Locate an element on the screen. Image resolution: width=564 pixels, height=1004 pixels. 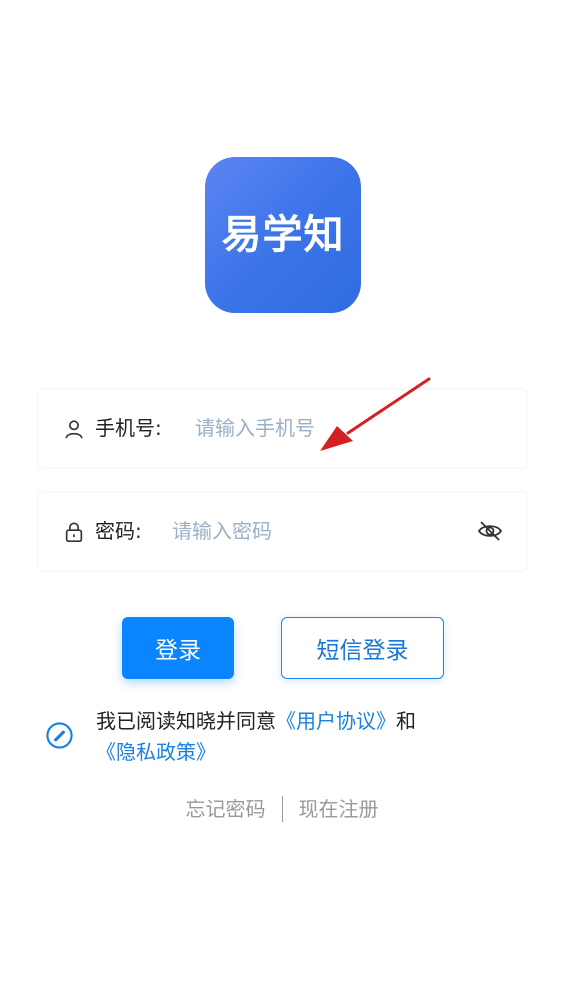
forgot-password-link: 忘记密码 is located at coordinates (226, 809).